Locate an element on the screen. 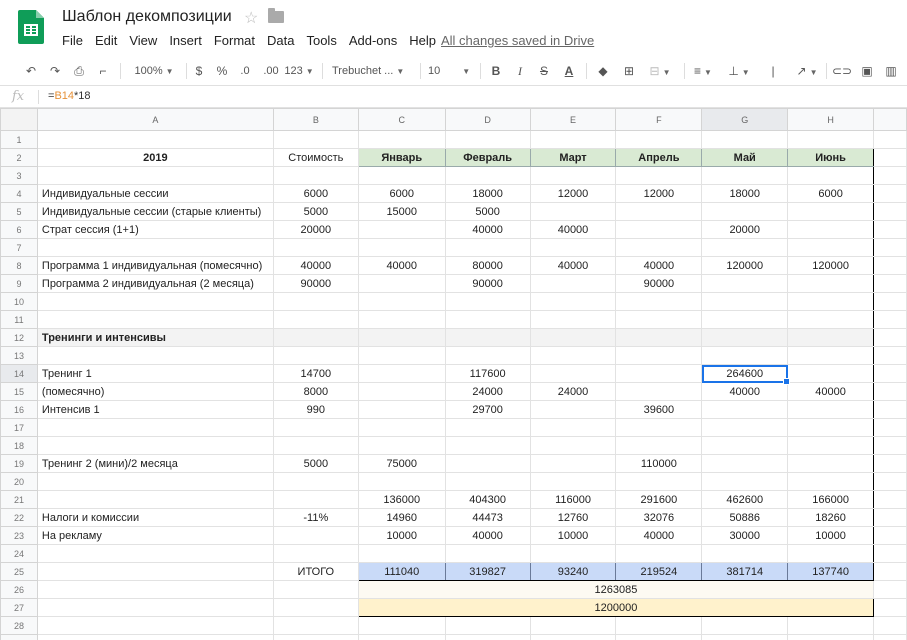 The width and height of the screenshot is (907, 640). cell-e29 is located at coordinates (573, 637).